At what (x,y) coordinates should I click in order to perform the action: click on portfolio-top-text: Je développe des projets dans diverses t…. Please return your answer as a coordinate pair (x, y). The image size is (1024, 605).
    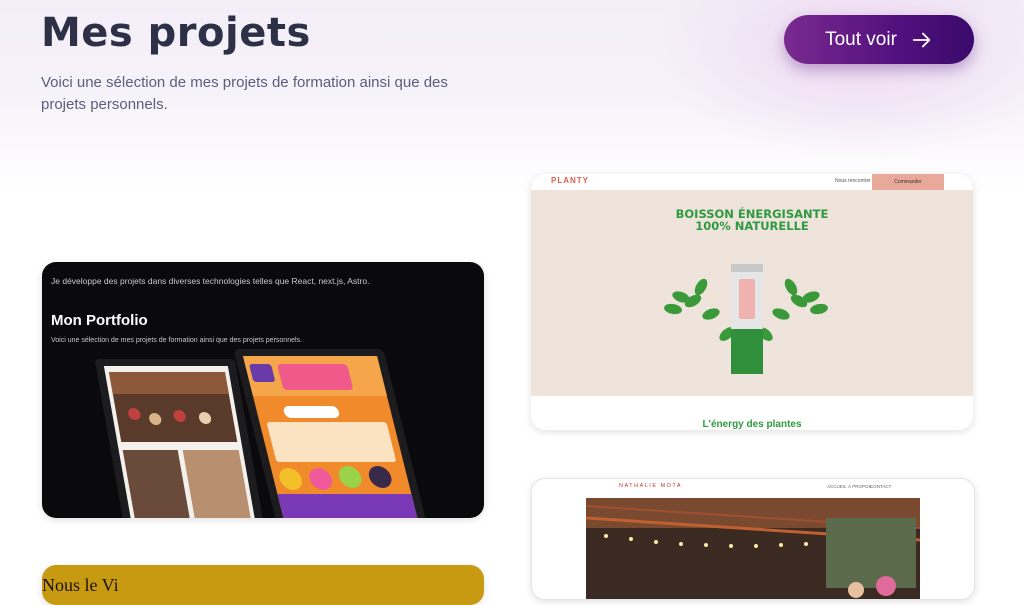
    Looking at the image, I should click on (210, 281).